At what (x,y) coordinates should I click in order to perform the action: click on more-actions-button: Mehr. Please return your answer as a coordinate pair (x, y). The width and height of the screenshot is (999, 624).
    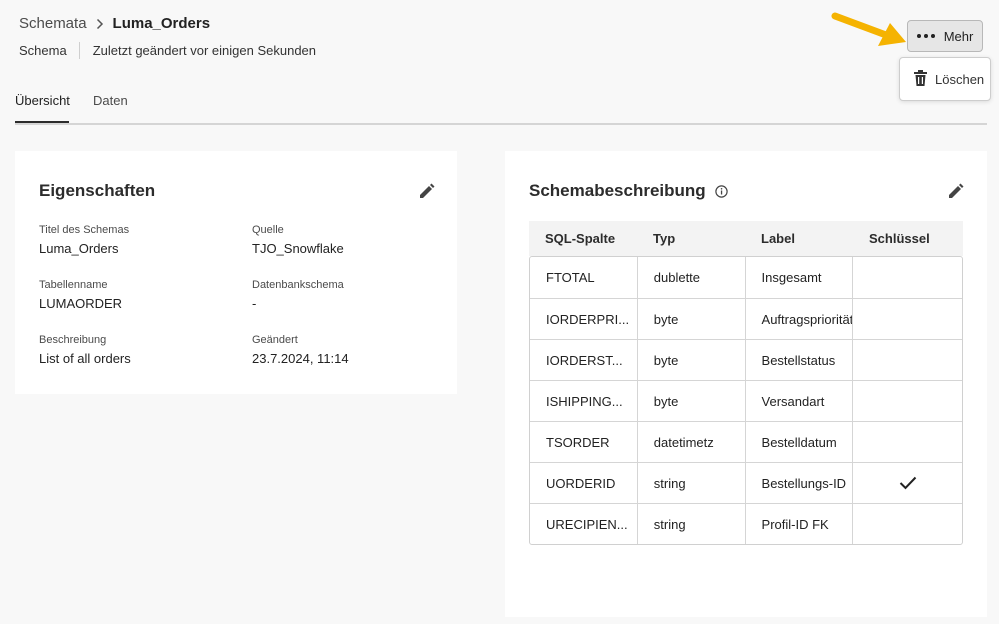
    Looking at the image, I should click on (945, 36).